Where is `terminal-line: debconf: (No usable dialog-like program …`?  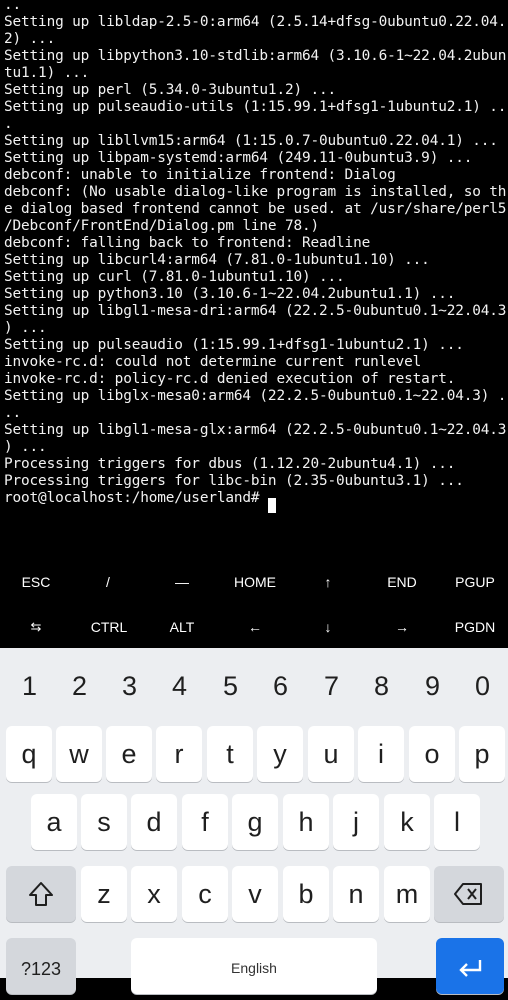
terminal-line: debconf: (No usable dialog-like program … is located at coordinates (255, 192).